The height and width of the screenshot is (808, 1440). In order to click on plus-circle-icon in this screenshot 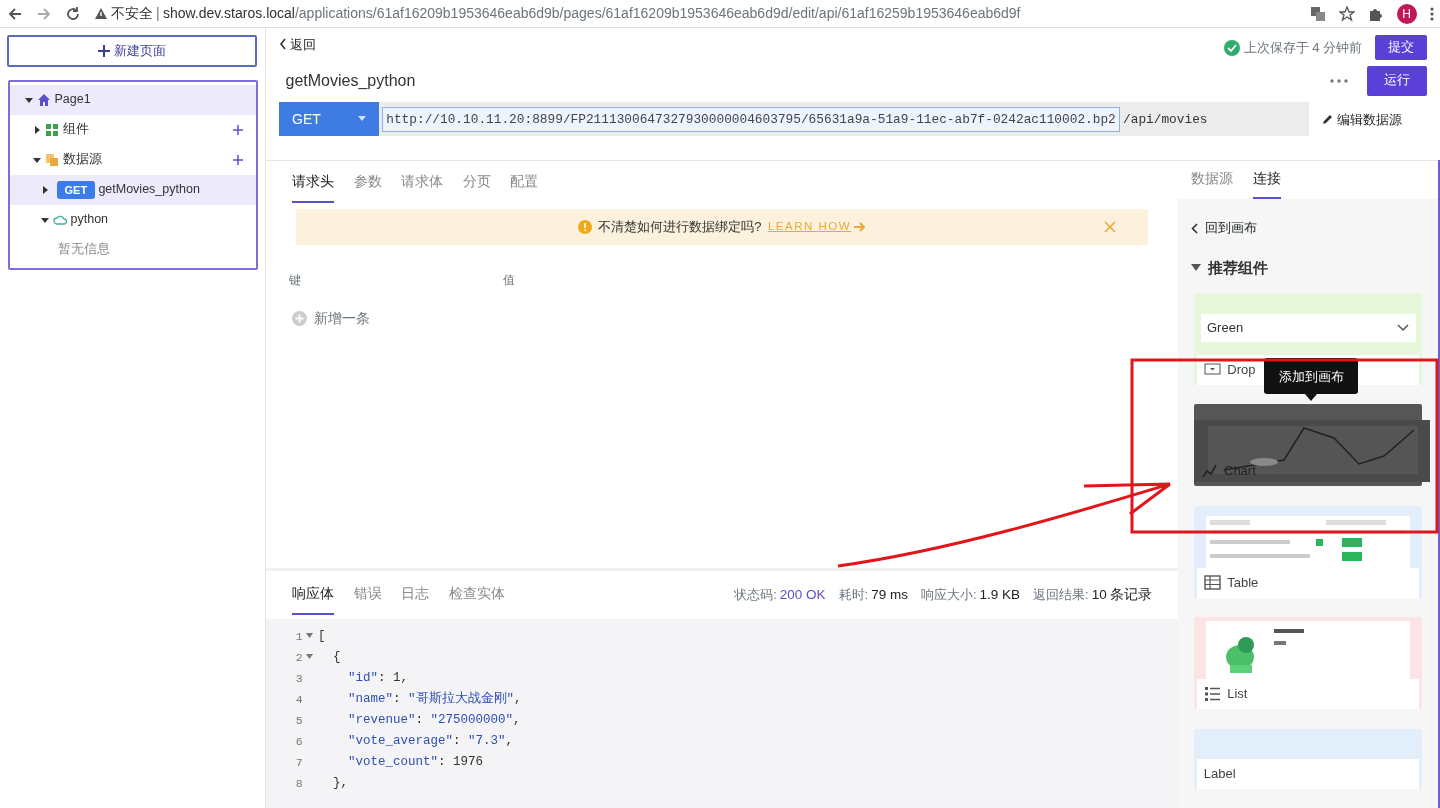, I will do `click(299, 319)`.